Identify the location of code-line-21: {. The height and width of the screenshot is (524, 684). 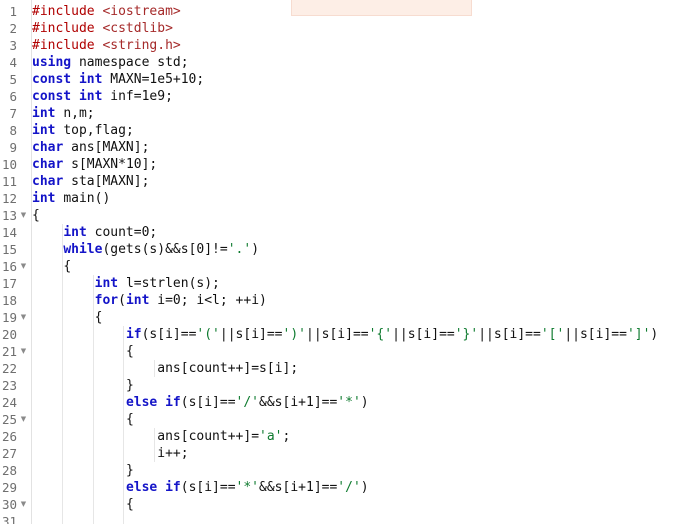
(83, 351).